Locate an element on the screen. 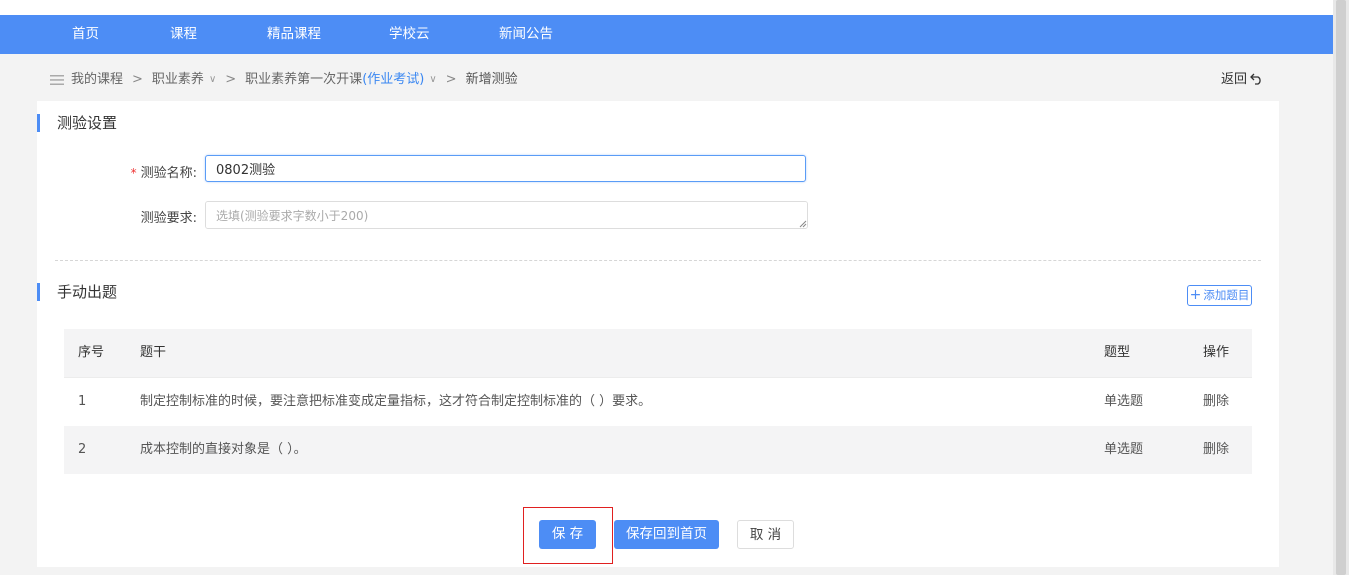 This screenshot has height=575, width=1349. save-and-home-button: 保存回到首页 is located at coordinates (666, 534).